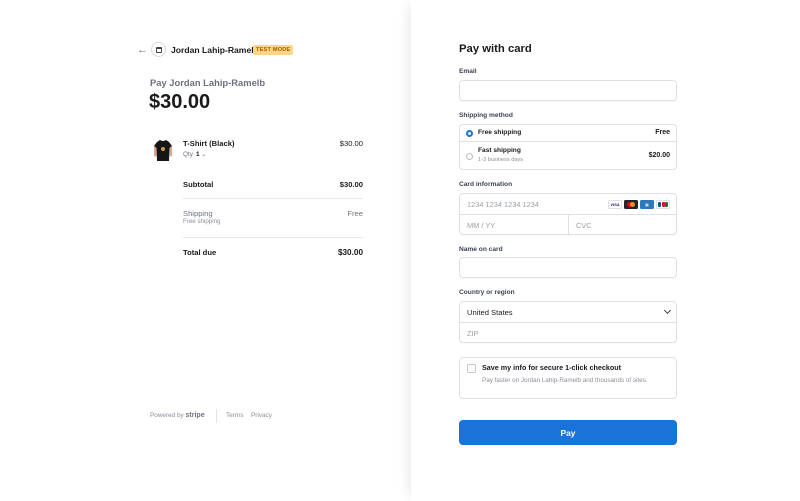 Image resolution: width=800 pixels, height=501 pixels. Describe the element at coordinates (200, 252) in the screenshot. I see `total-label: Total due` at that location.